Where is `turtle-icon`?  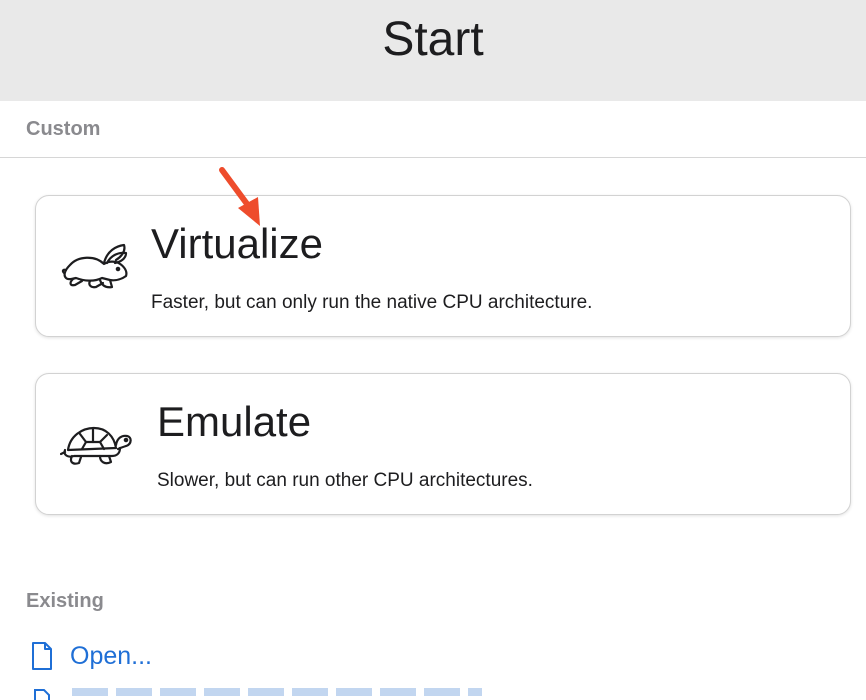
turtle-icon is located at coordinates (96, 445).